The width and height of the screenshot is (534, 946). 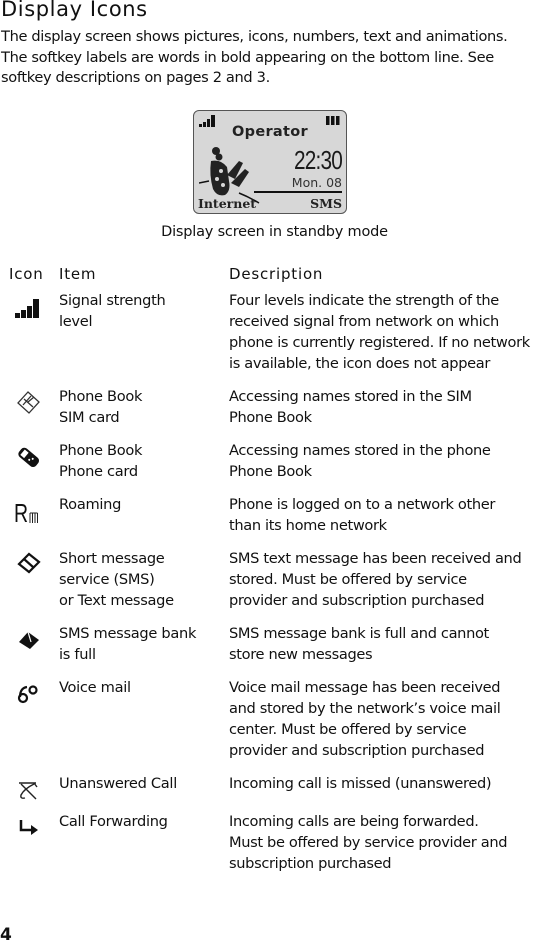 What do you see at coordinates (27, 308) in the screenshot?
I see `signal-strength-icon` at bounding box center [27, 308].